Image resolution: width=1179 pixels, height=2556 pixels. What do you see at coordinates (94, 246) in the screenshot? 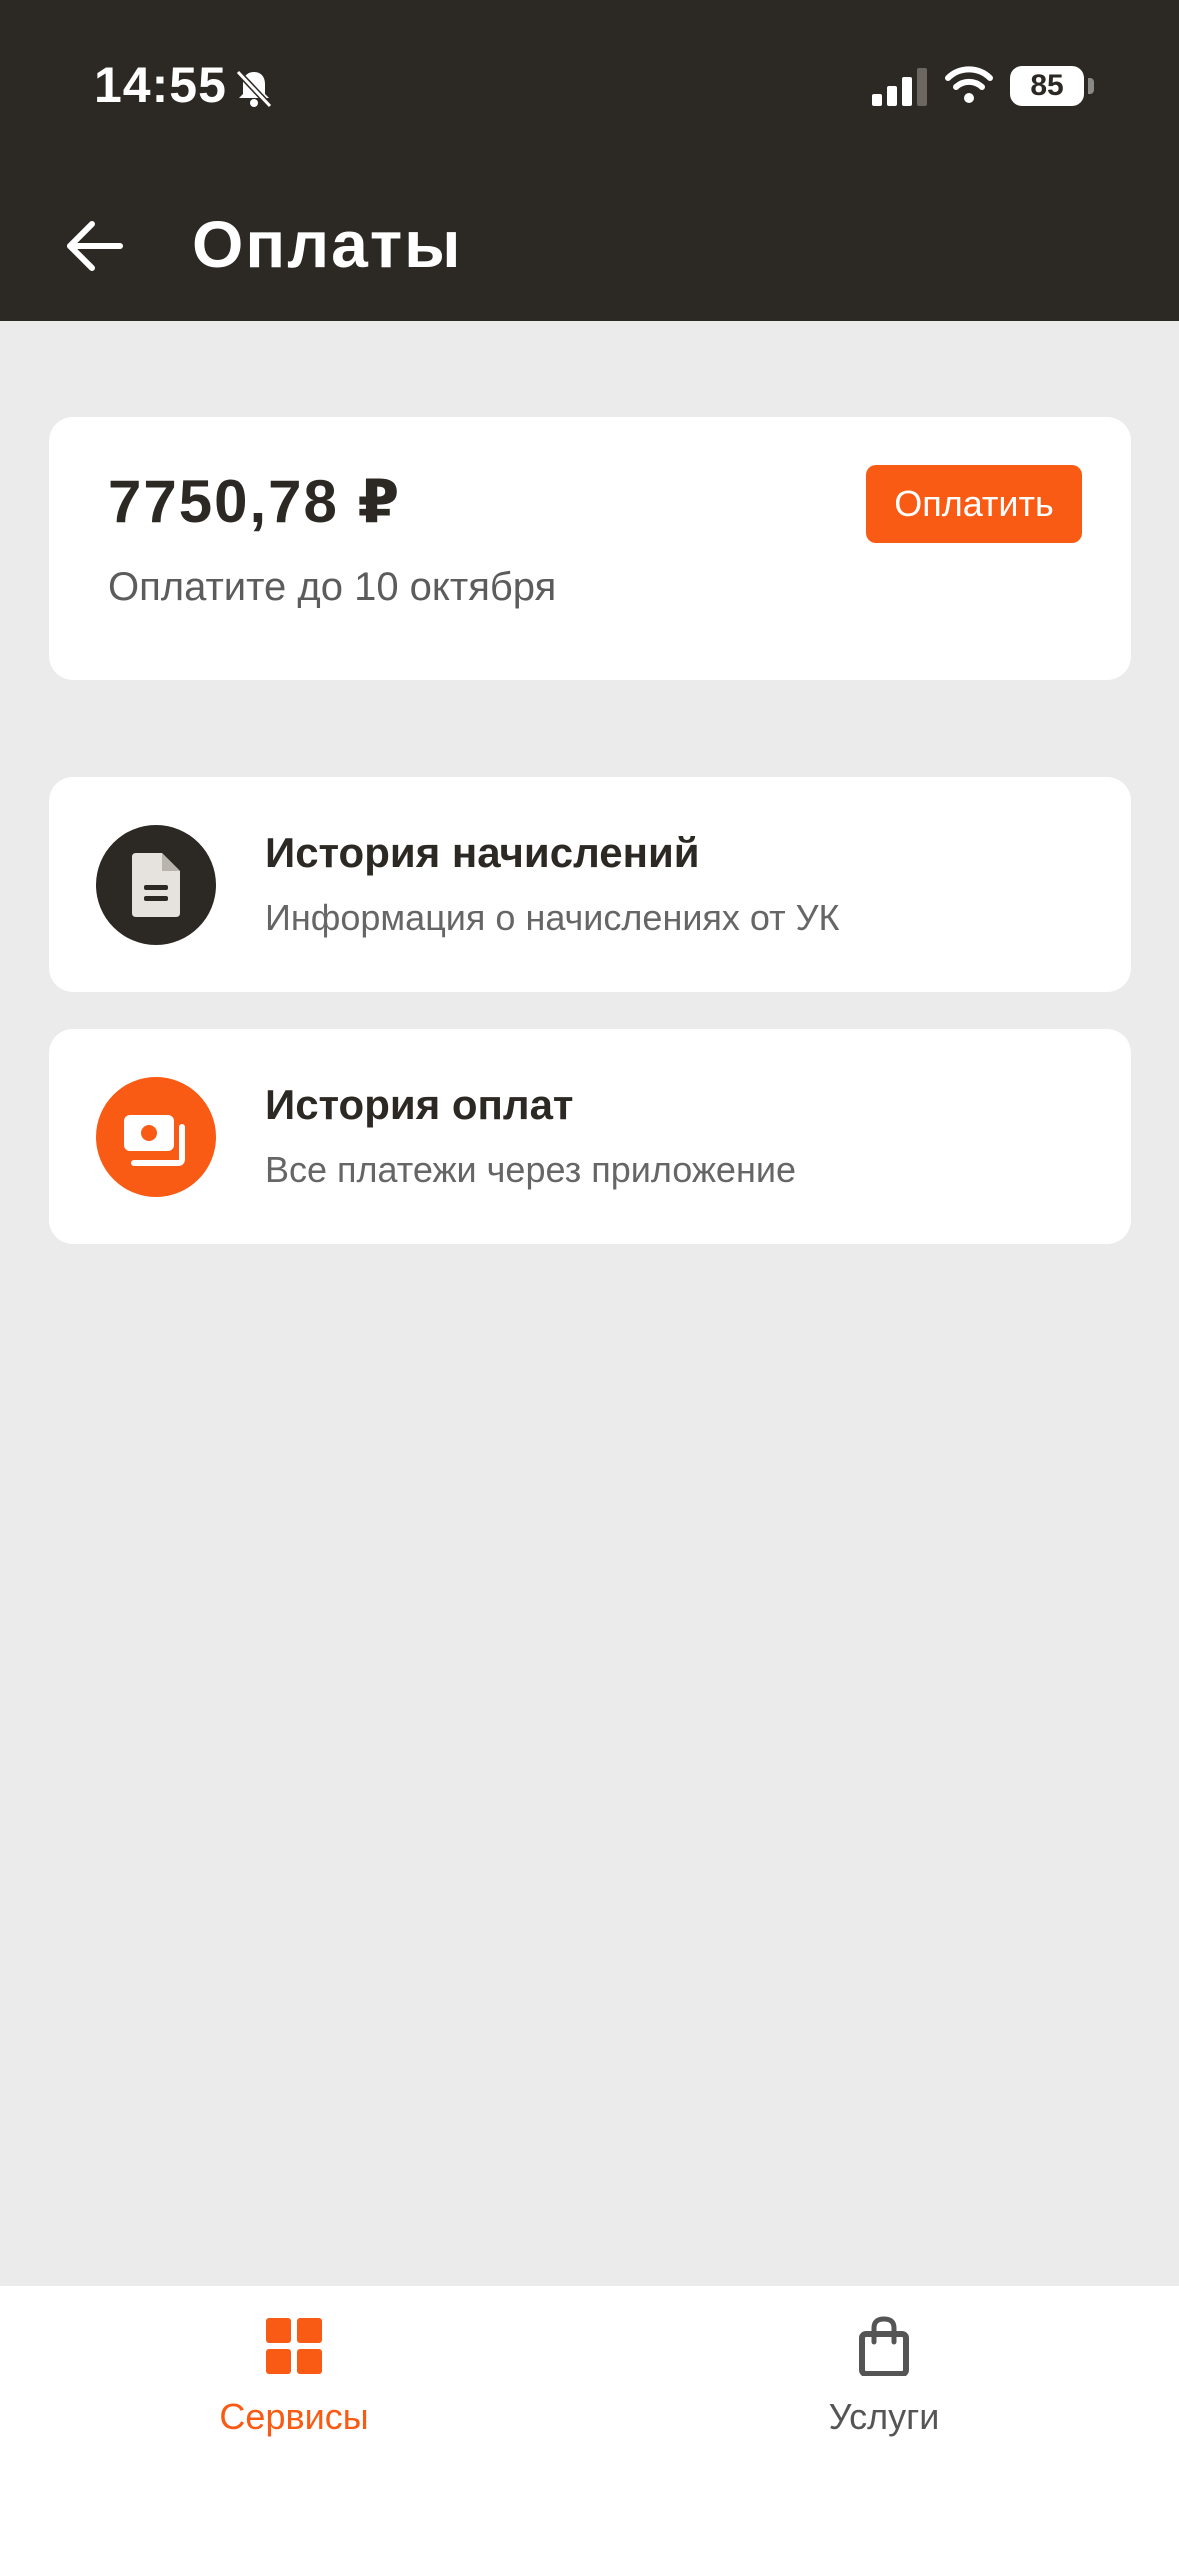
I see `back-arrow-icon` at bounding box center [94, 246].